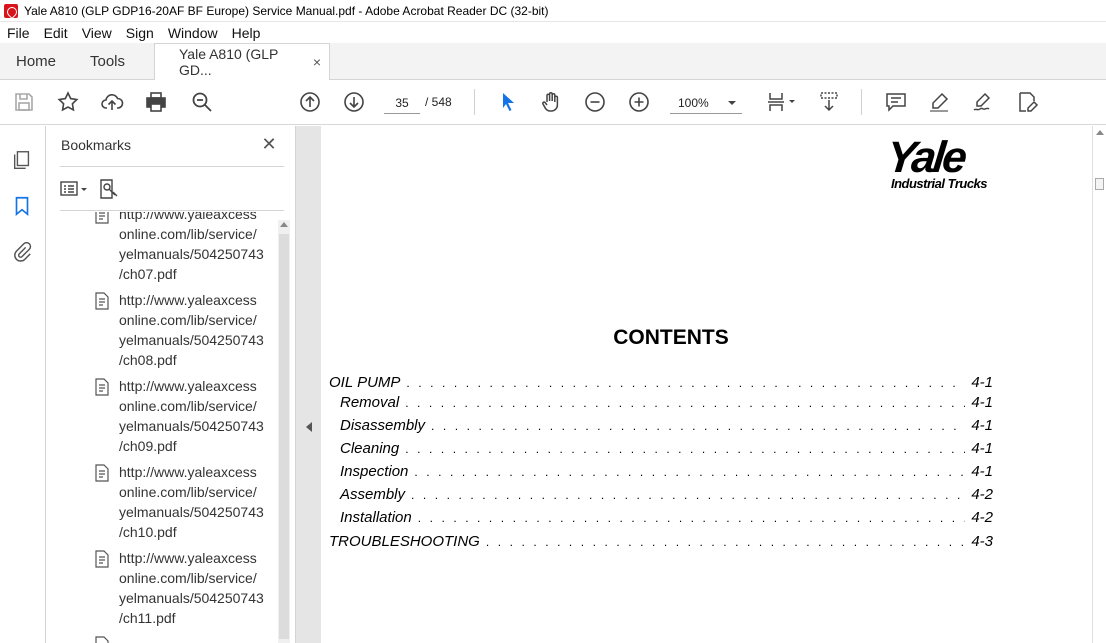 The width and height of the screenshot is (1106, 643). Describe the element at coordinates (639, 102) in the screenshot. I see `zoom-in-icon` at that location.